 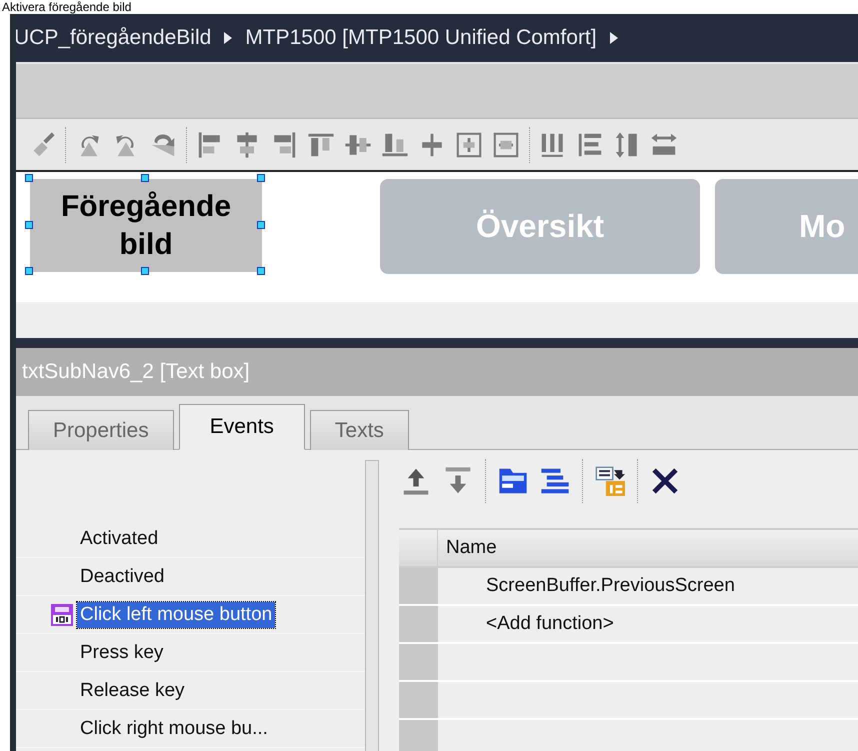 What do you see at coordinates (665, 481) in the screenshot?
I see `delete-icon` at bounding box center [665, 481].